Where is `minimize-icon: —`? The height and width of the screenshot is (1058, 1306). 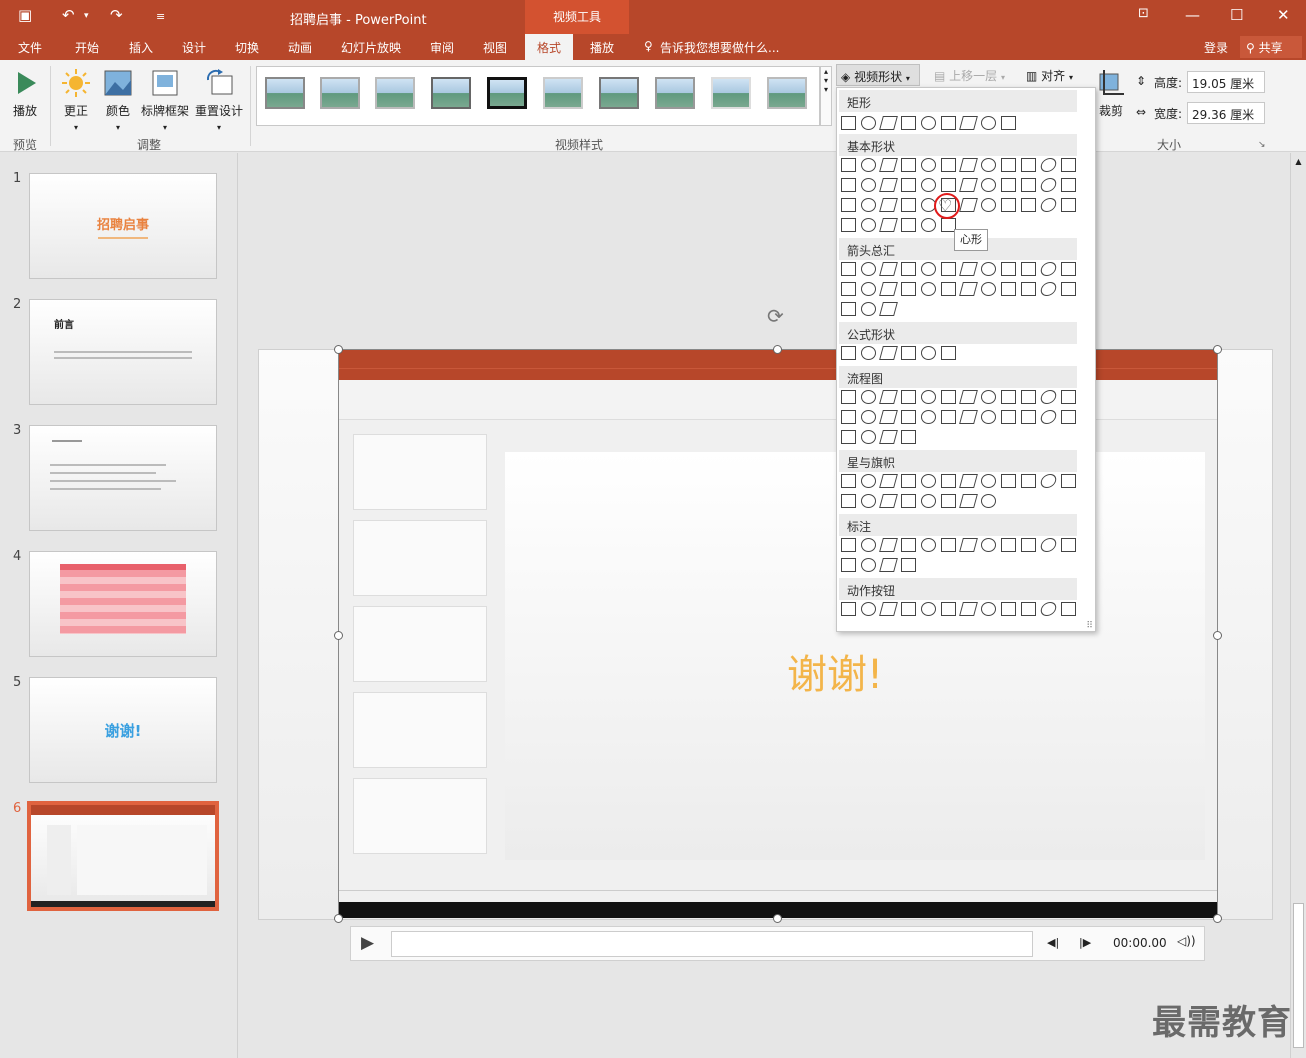 minimize-icon: — is located at coordinates (1192, 15).